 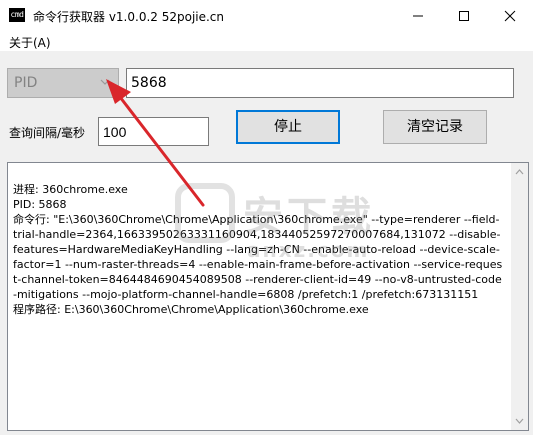 I want to click on mode-select: PID, so click(x=63, y=83).